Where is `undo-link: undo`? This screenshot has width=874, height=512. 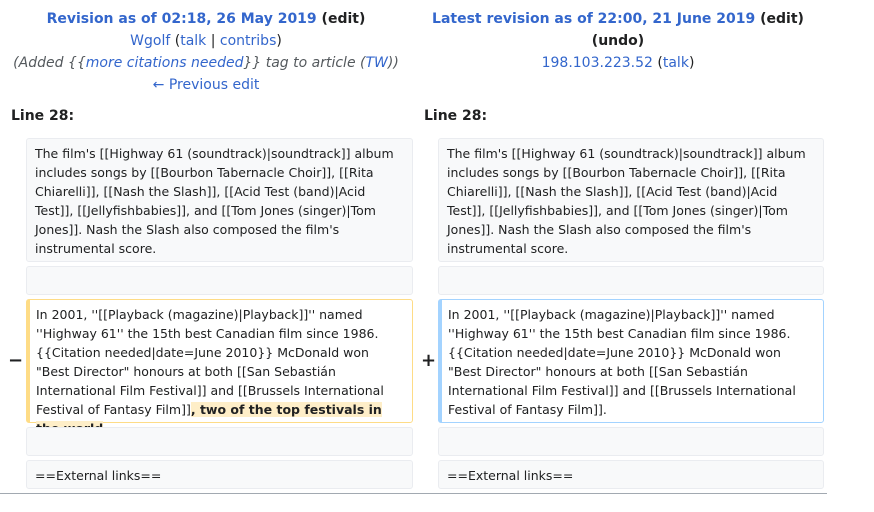 undo-link: undo is located at coordinates (618, 41).